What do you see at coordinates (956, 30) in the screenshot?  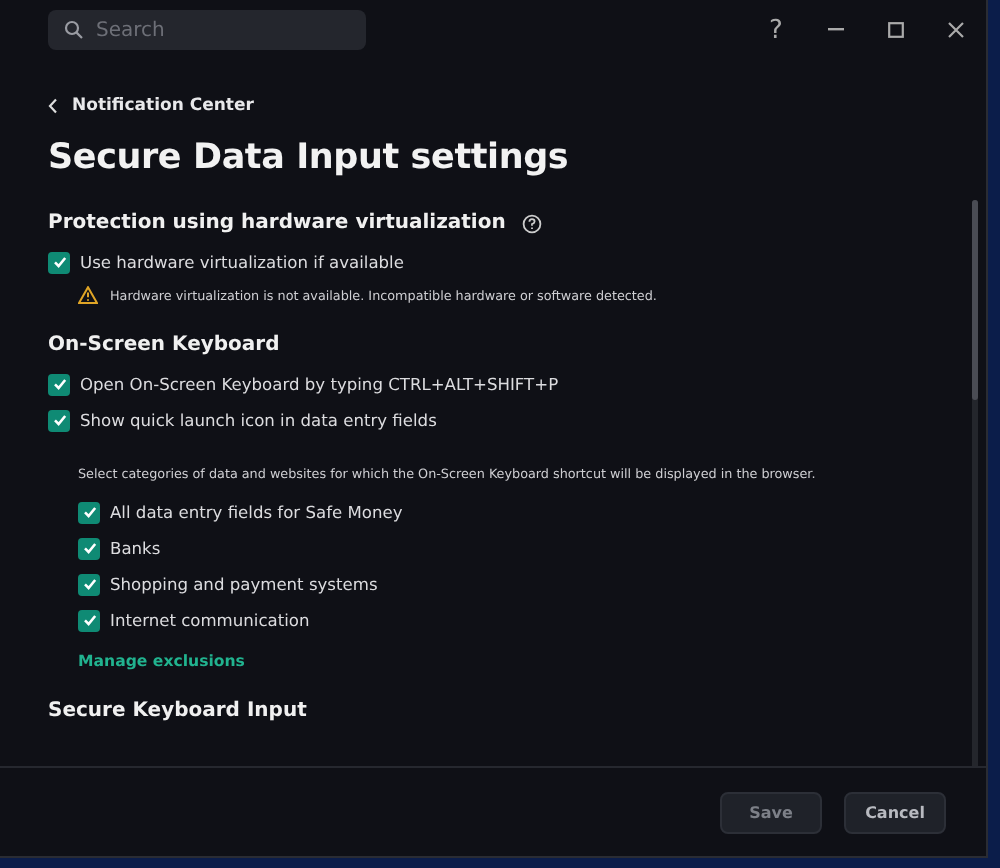 I see `close-icon` at bounding box center [956, 30].